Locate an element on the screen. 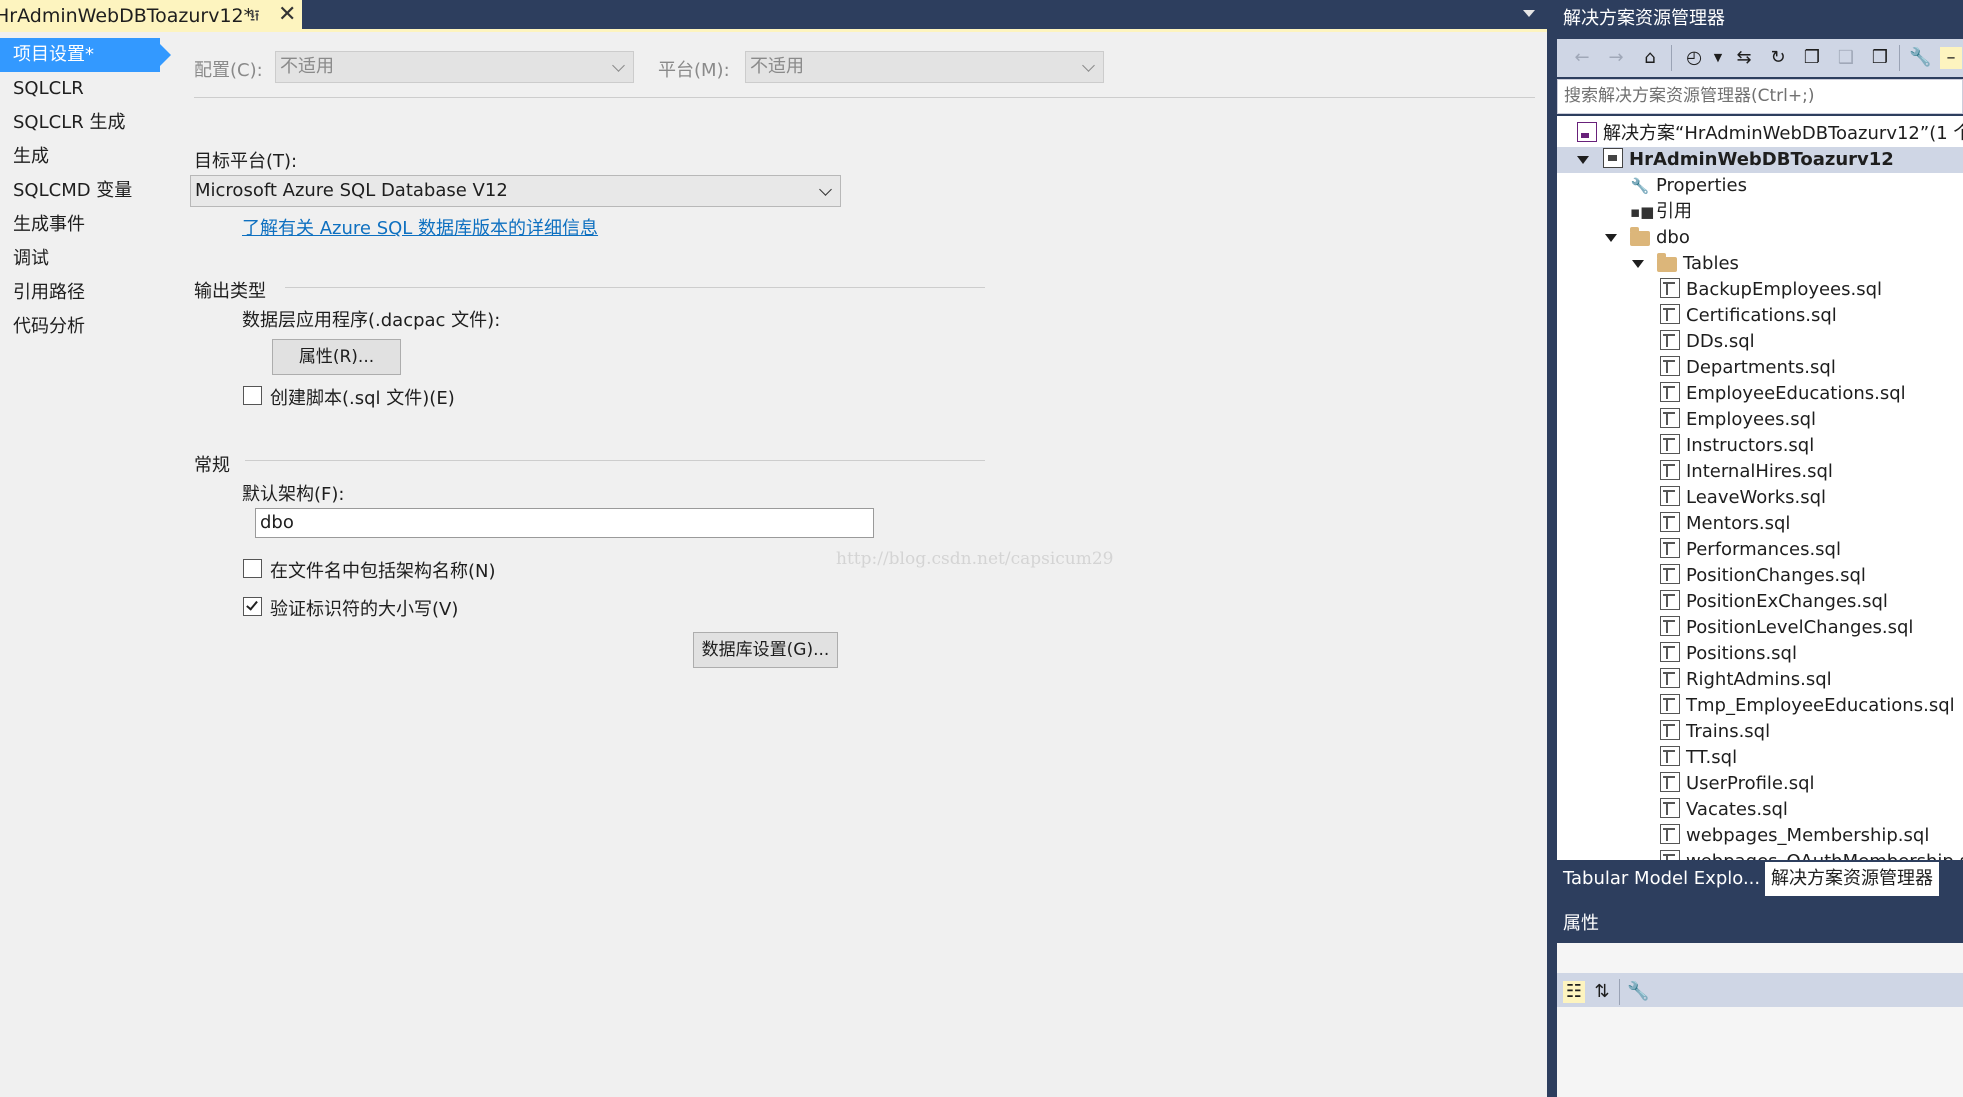 The height and width of the screenshot is (1097, 1963). references-icon: ▪■ is located at coordinates (1642, 212).